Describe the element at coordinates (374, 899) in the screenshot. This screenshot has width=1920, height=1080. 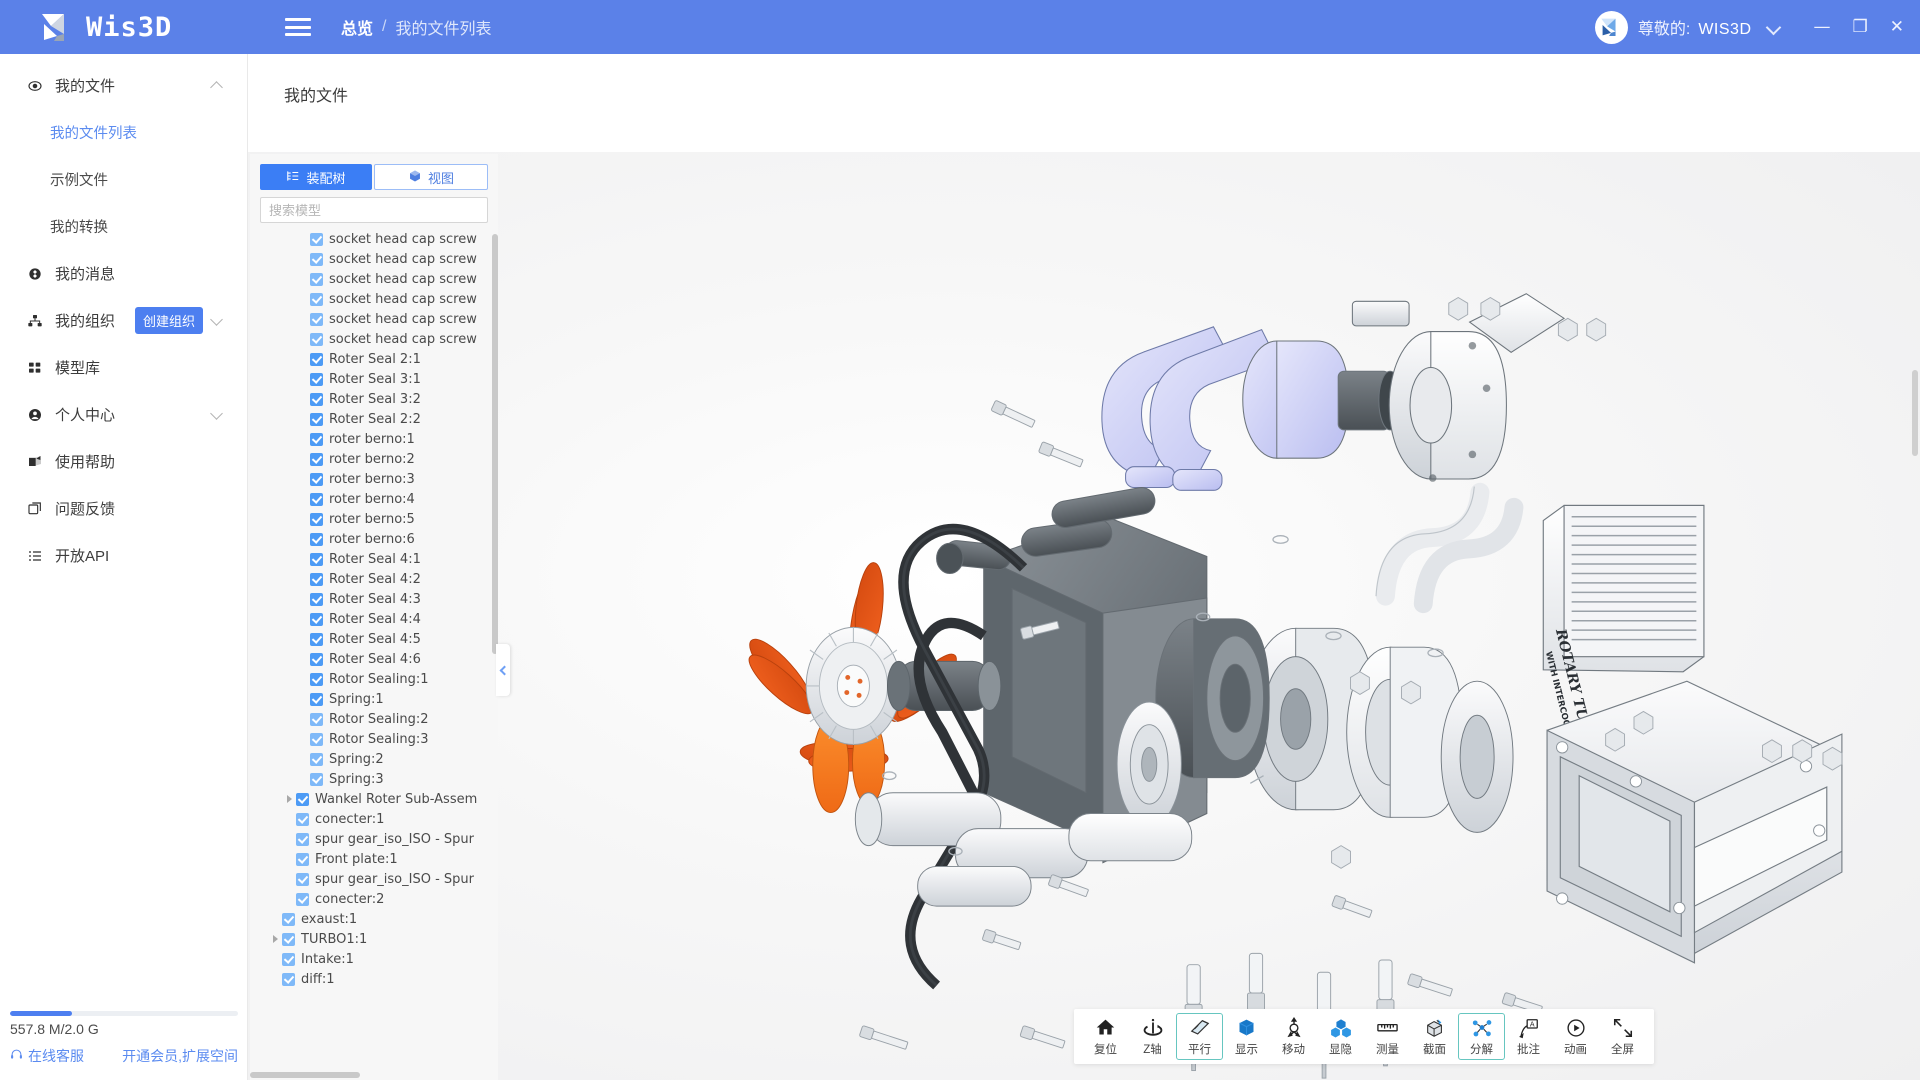
I see `tree-item: conecter:2` at that location.